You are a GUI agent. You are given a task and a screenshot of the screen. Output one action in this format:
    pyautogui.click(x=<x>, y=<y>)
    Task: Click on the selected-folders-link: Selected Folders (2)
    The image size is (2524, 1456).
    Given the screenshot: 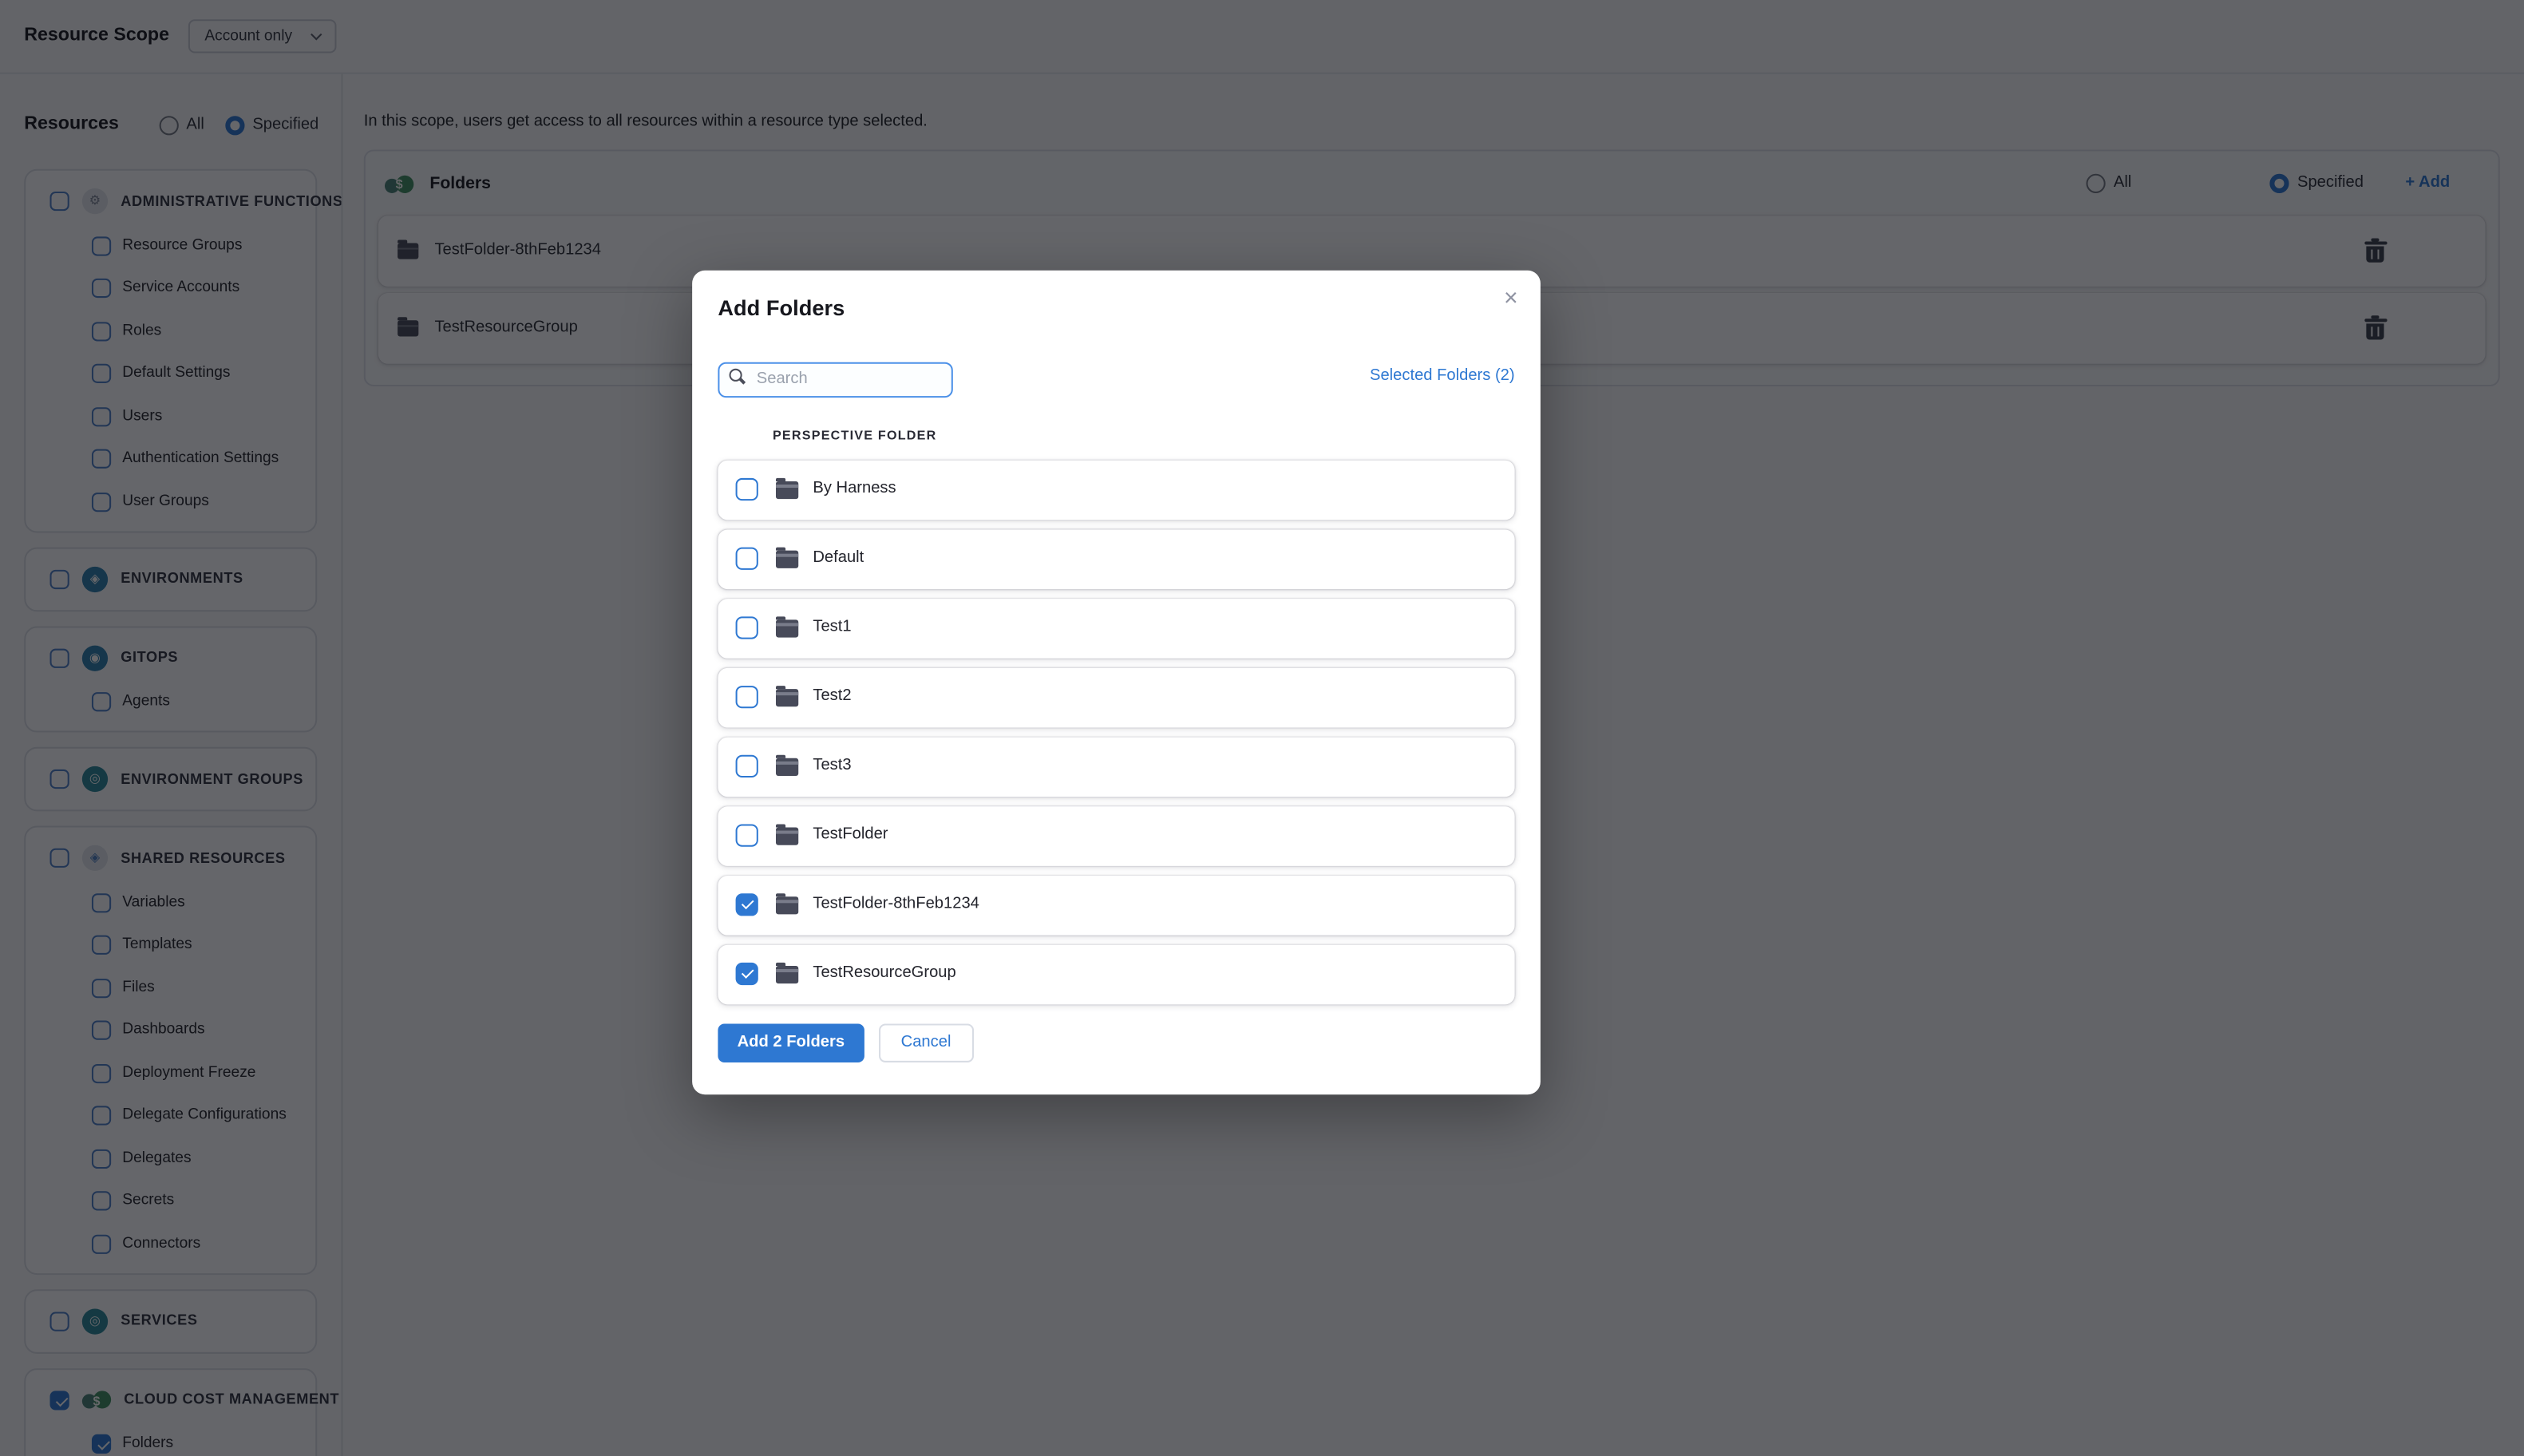 What is the action you would take?
    pyautogui.click(x=1442, y=376)
    